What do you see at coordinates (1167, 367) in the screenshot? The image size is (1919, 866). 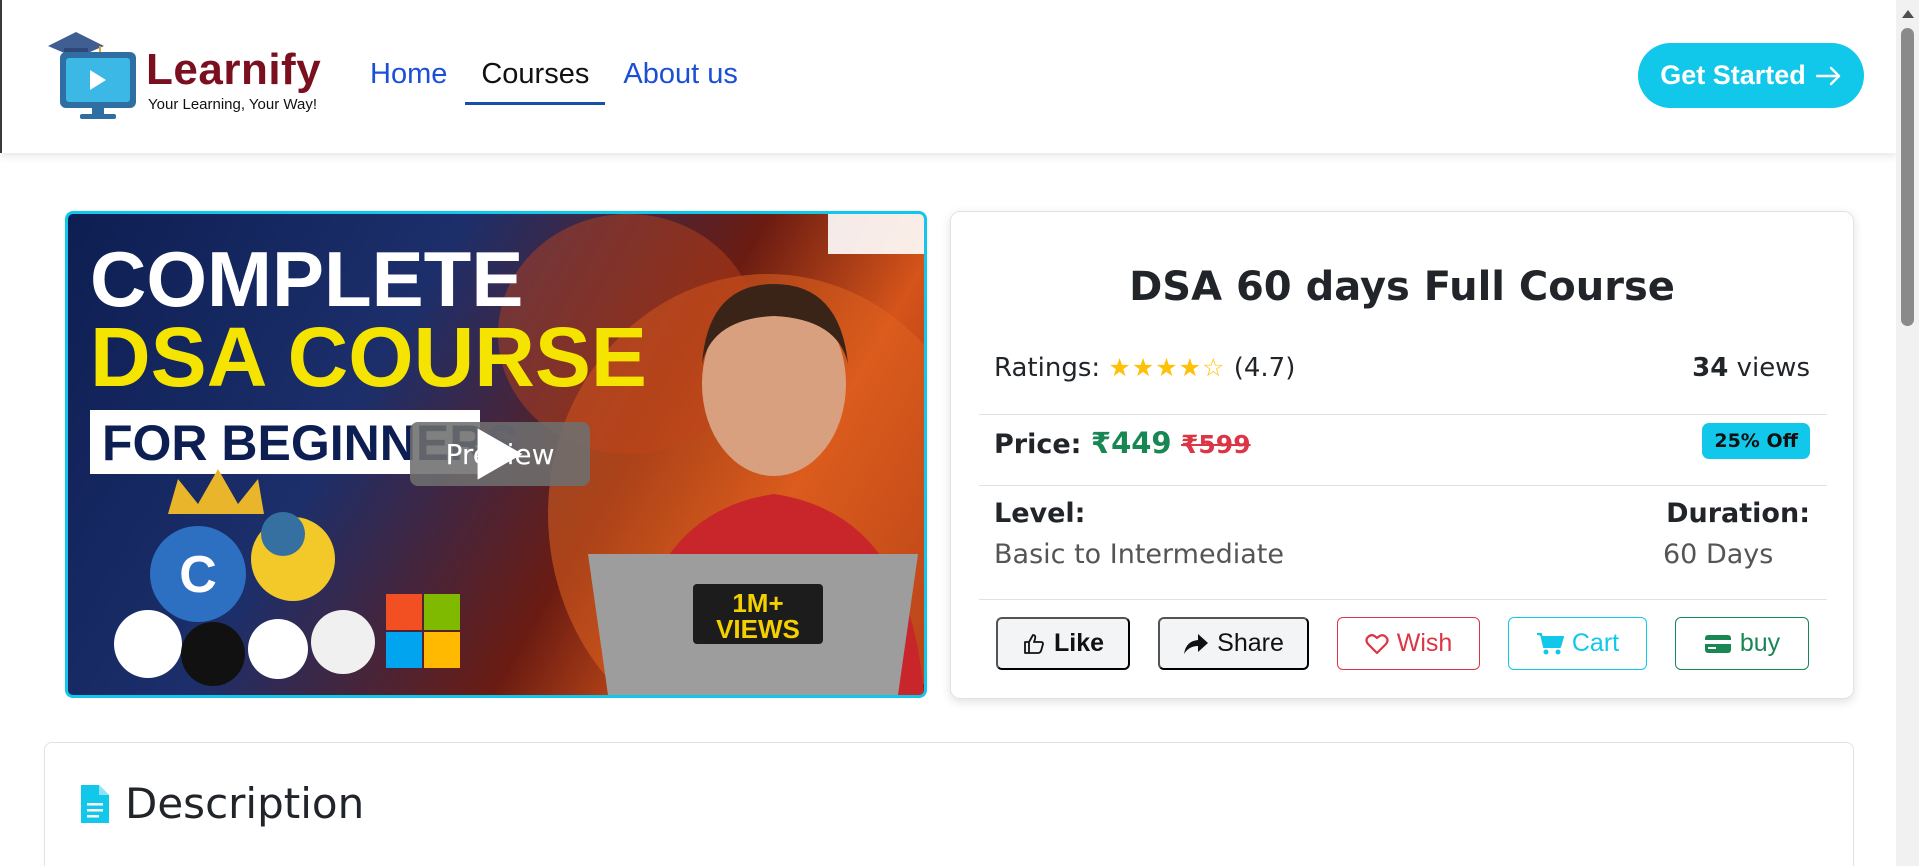 I see `rating-stars-icon: ★★★★☆` at bounding box center [1167, 367].